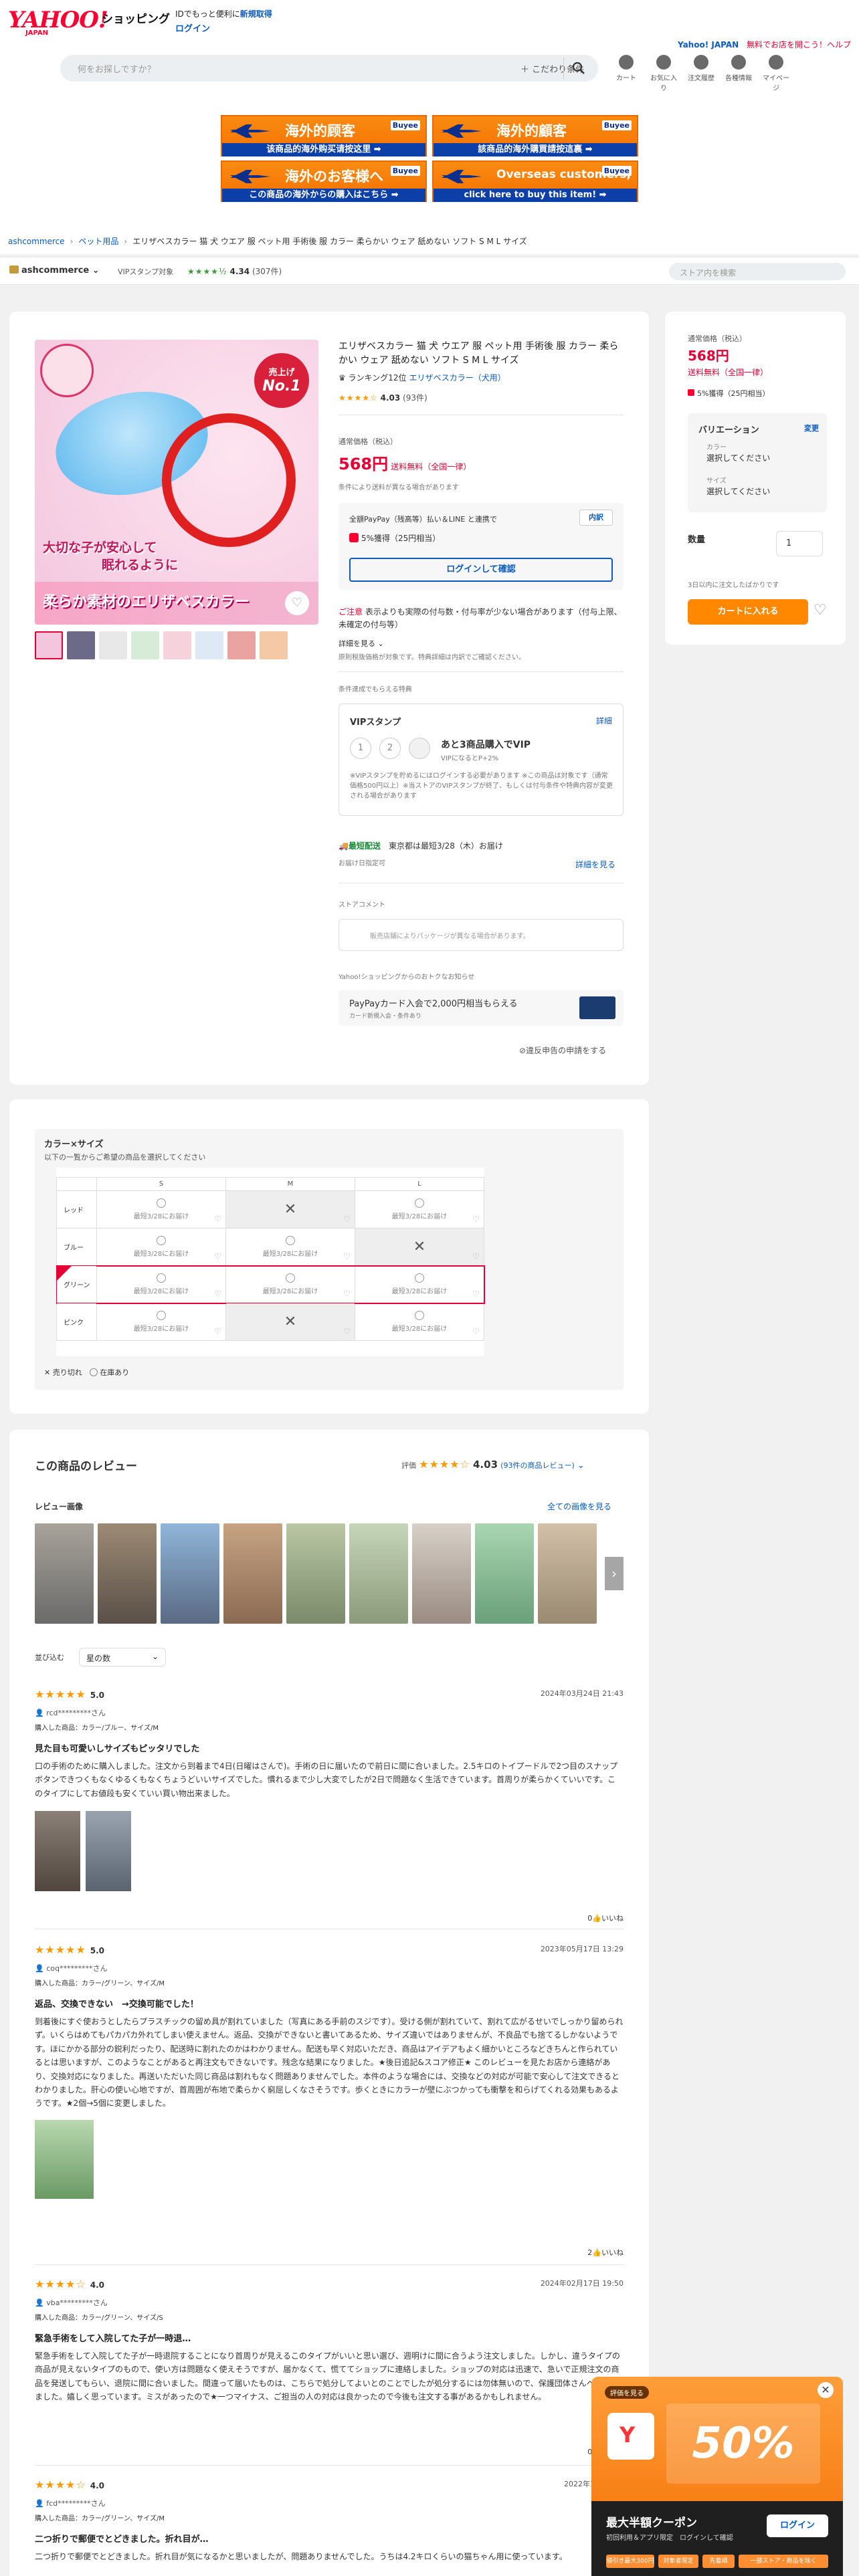  What do you see at coordinates (663, 74) in the screenshot?
I see `nav-favorites: お気に入り` at bounding box center [663, 74].